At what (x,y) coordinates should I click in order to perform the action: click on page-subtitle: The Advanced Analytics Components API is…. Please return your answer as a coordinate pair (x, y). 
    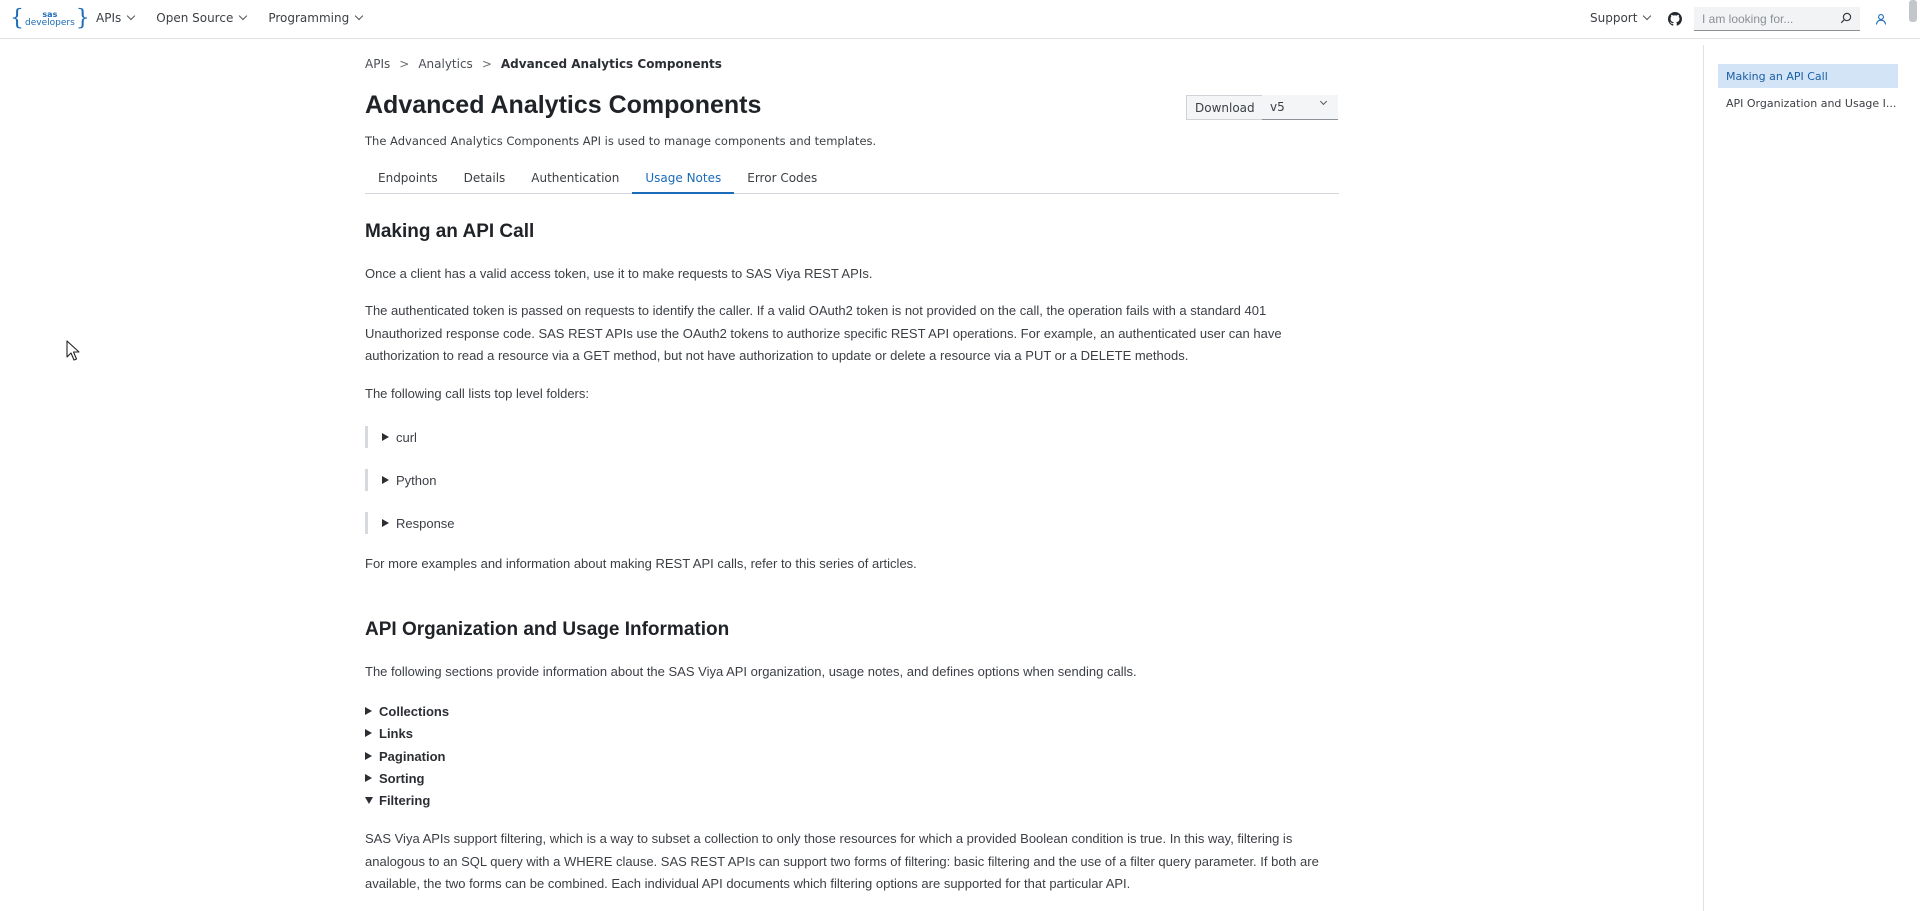
    Looking at the image, I should click on (621, 141).